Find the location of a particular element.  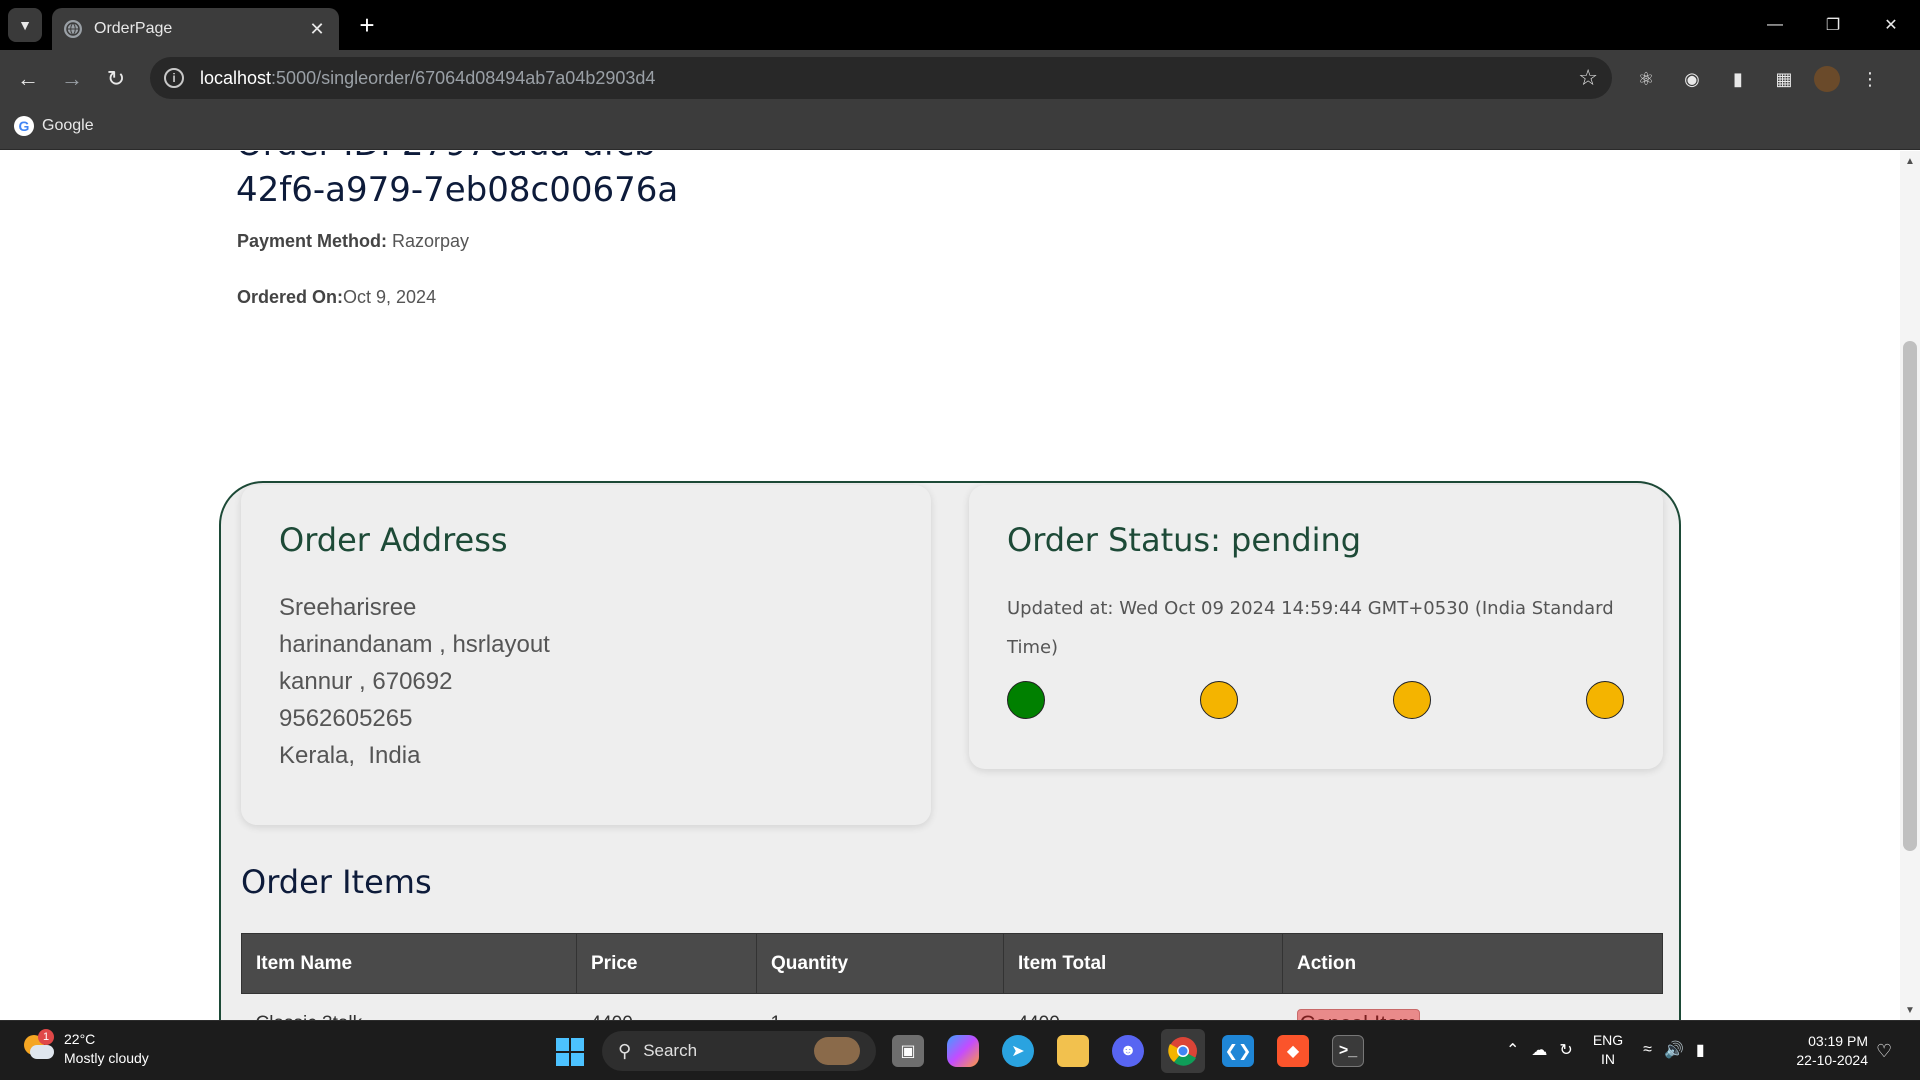

target-extension-icon: ◉ is located at coordinates (1692, 79).